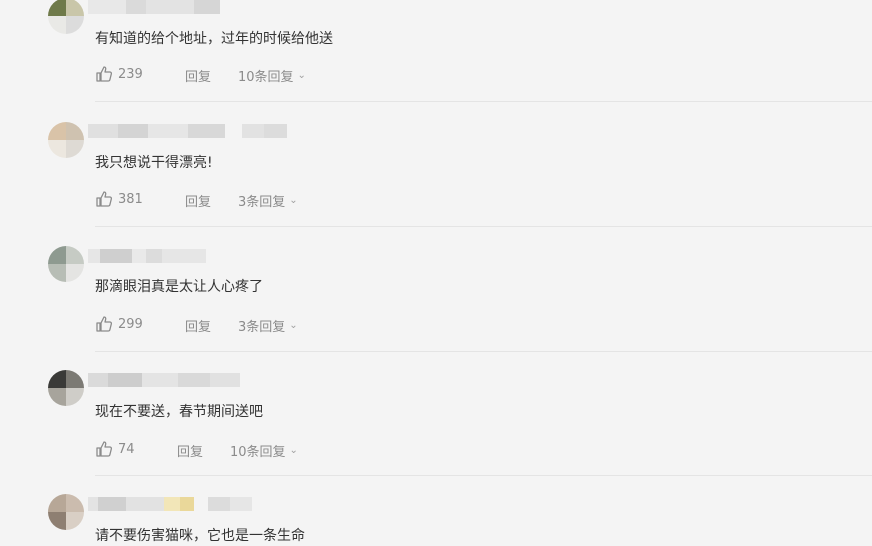 The height and width of the screenshot is (546, 872). I want to click on like-button: 381, so click(119, 199).